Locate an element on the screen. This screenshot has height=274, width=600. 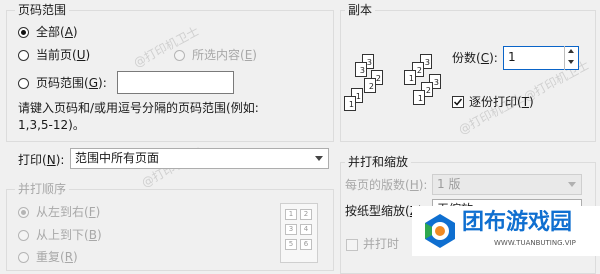
radio-repeat-label: 重复(R) is located at coordinates (57, 257).